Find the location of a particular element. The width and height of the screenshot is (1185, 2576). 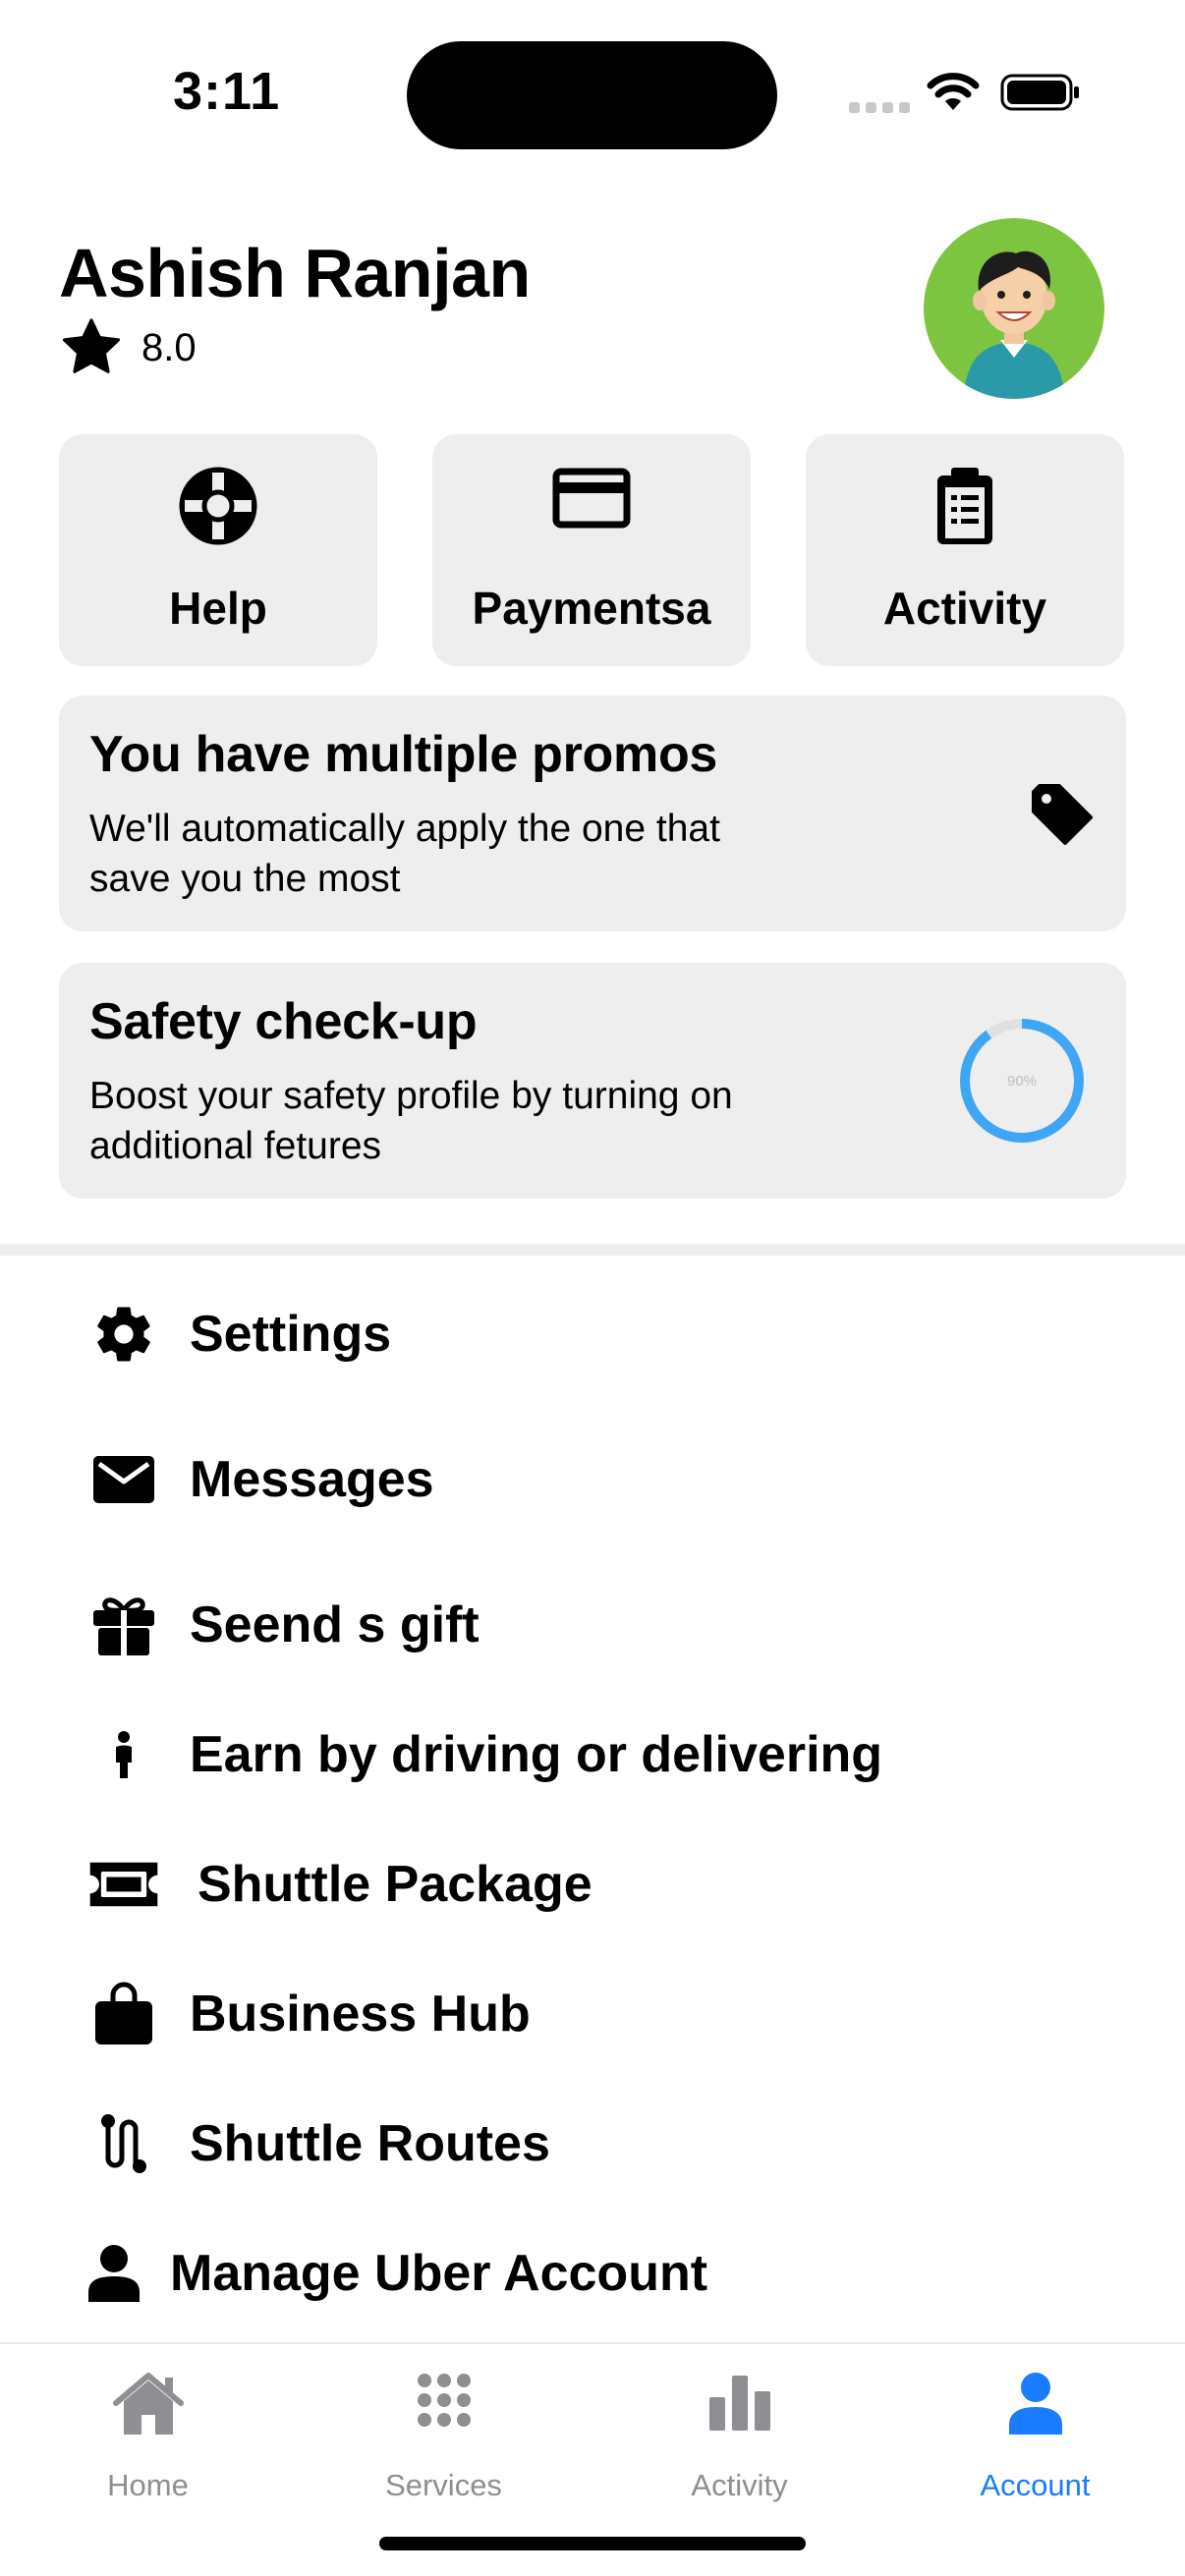

credit-card-icon is located at coordinates (592, 498).